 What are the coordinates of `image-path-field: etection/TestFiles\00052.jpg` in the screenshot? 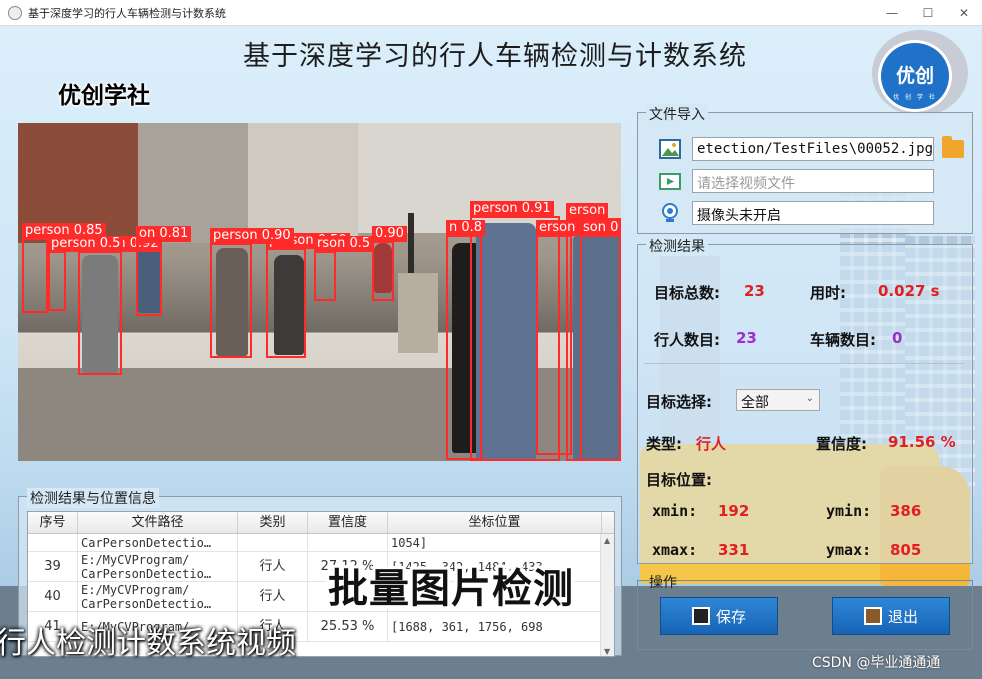 It's located at (813, 149).